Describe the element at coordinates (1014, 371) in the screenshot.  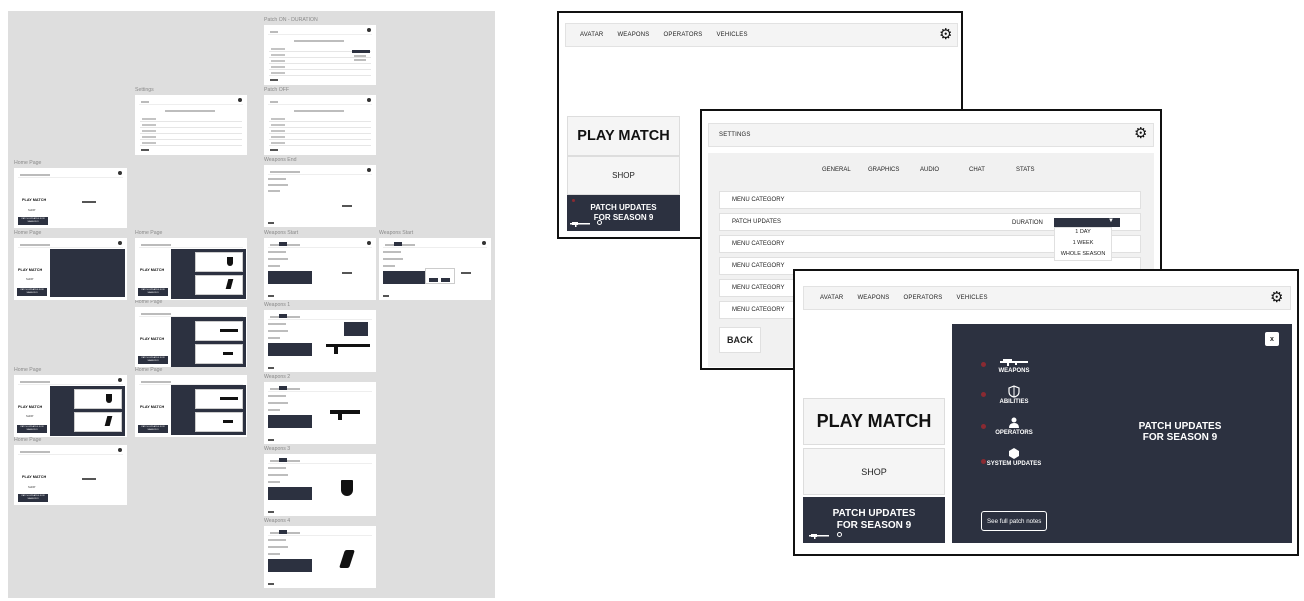
I see `sidebar-item-weapons: WEAPONS` at that location.